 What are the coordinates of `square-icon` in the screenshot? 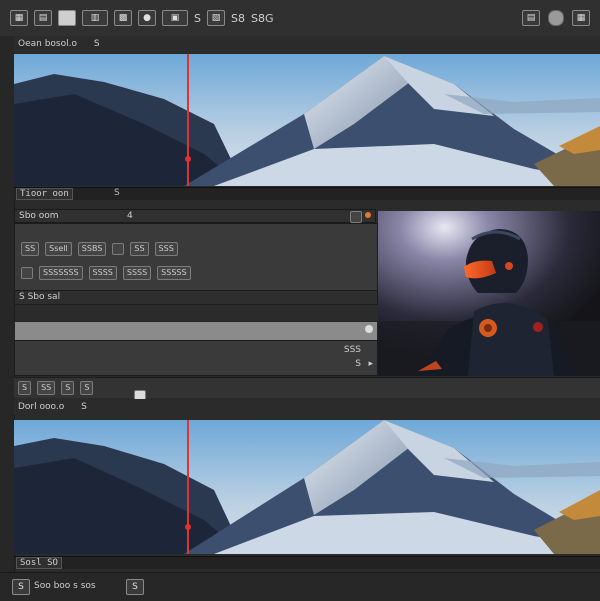 It's located at (67, 18).